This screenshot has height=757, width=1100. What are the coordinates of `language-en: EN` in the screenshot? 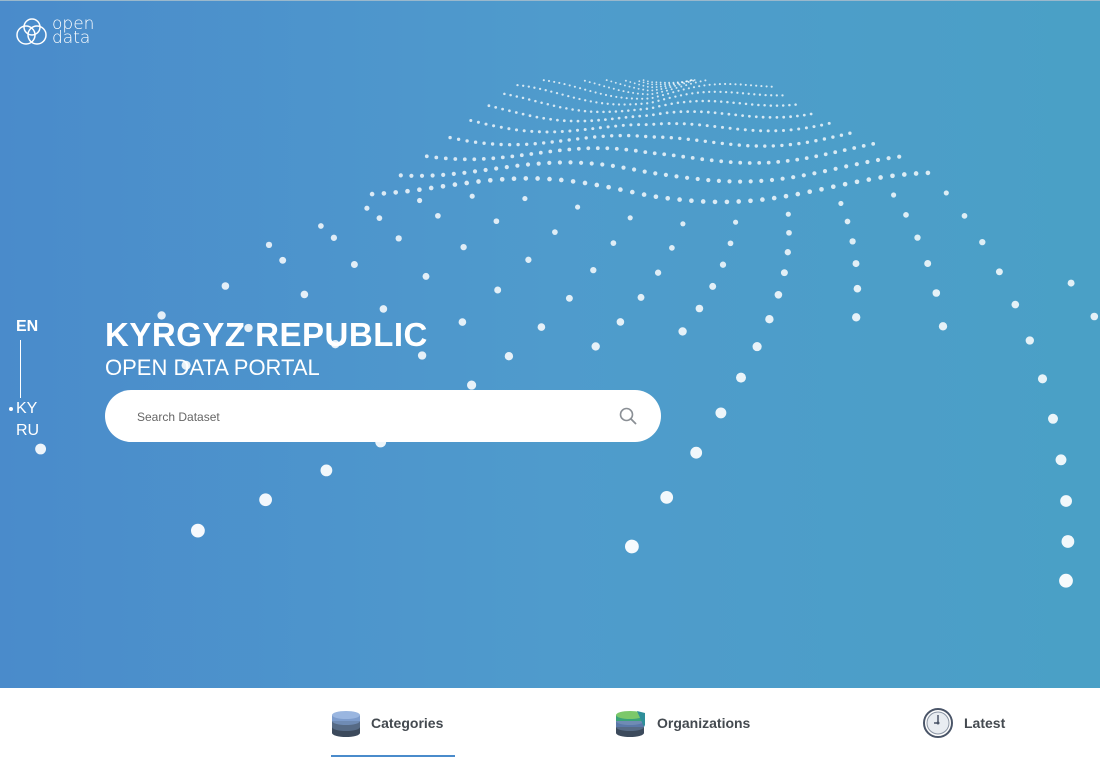 It's located at (27, 327).